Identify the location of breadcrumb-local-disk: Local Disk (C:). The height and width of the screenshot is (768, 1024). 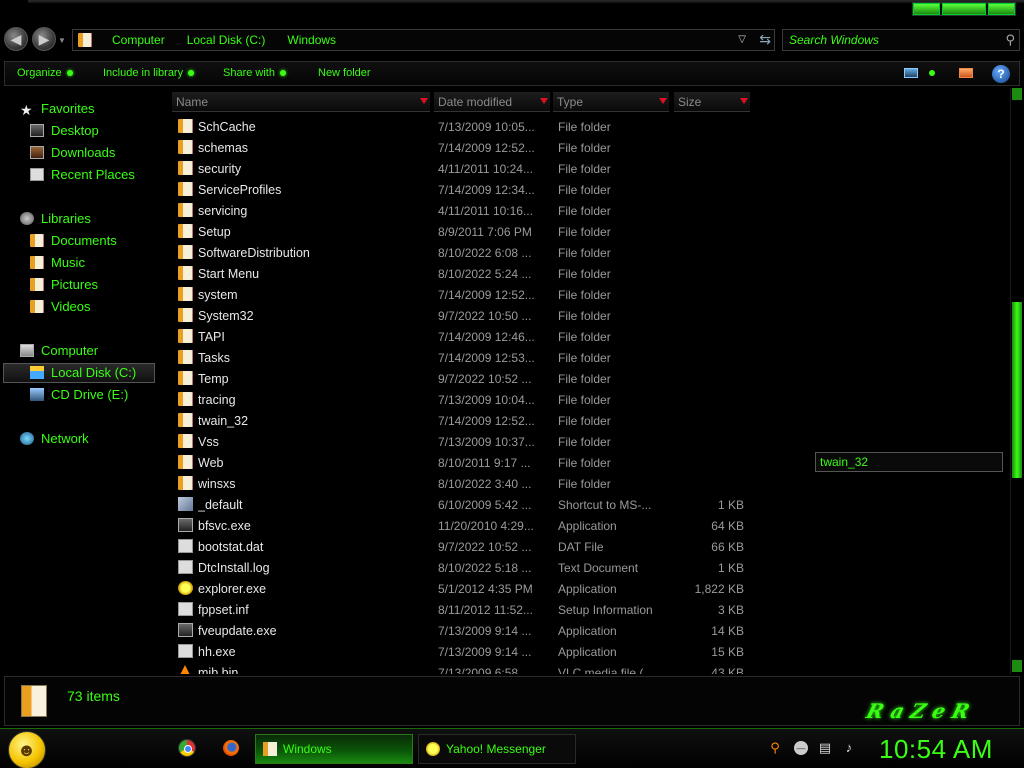
(226, 40).